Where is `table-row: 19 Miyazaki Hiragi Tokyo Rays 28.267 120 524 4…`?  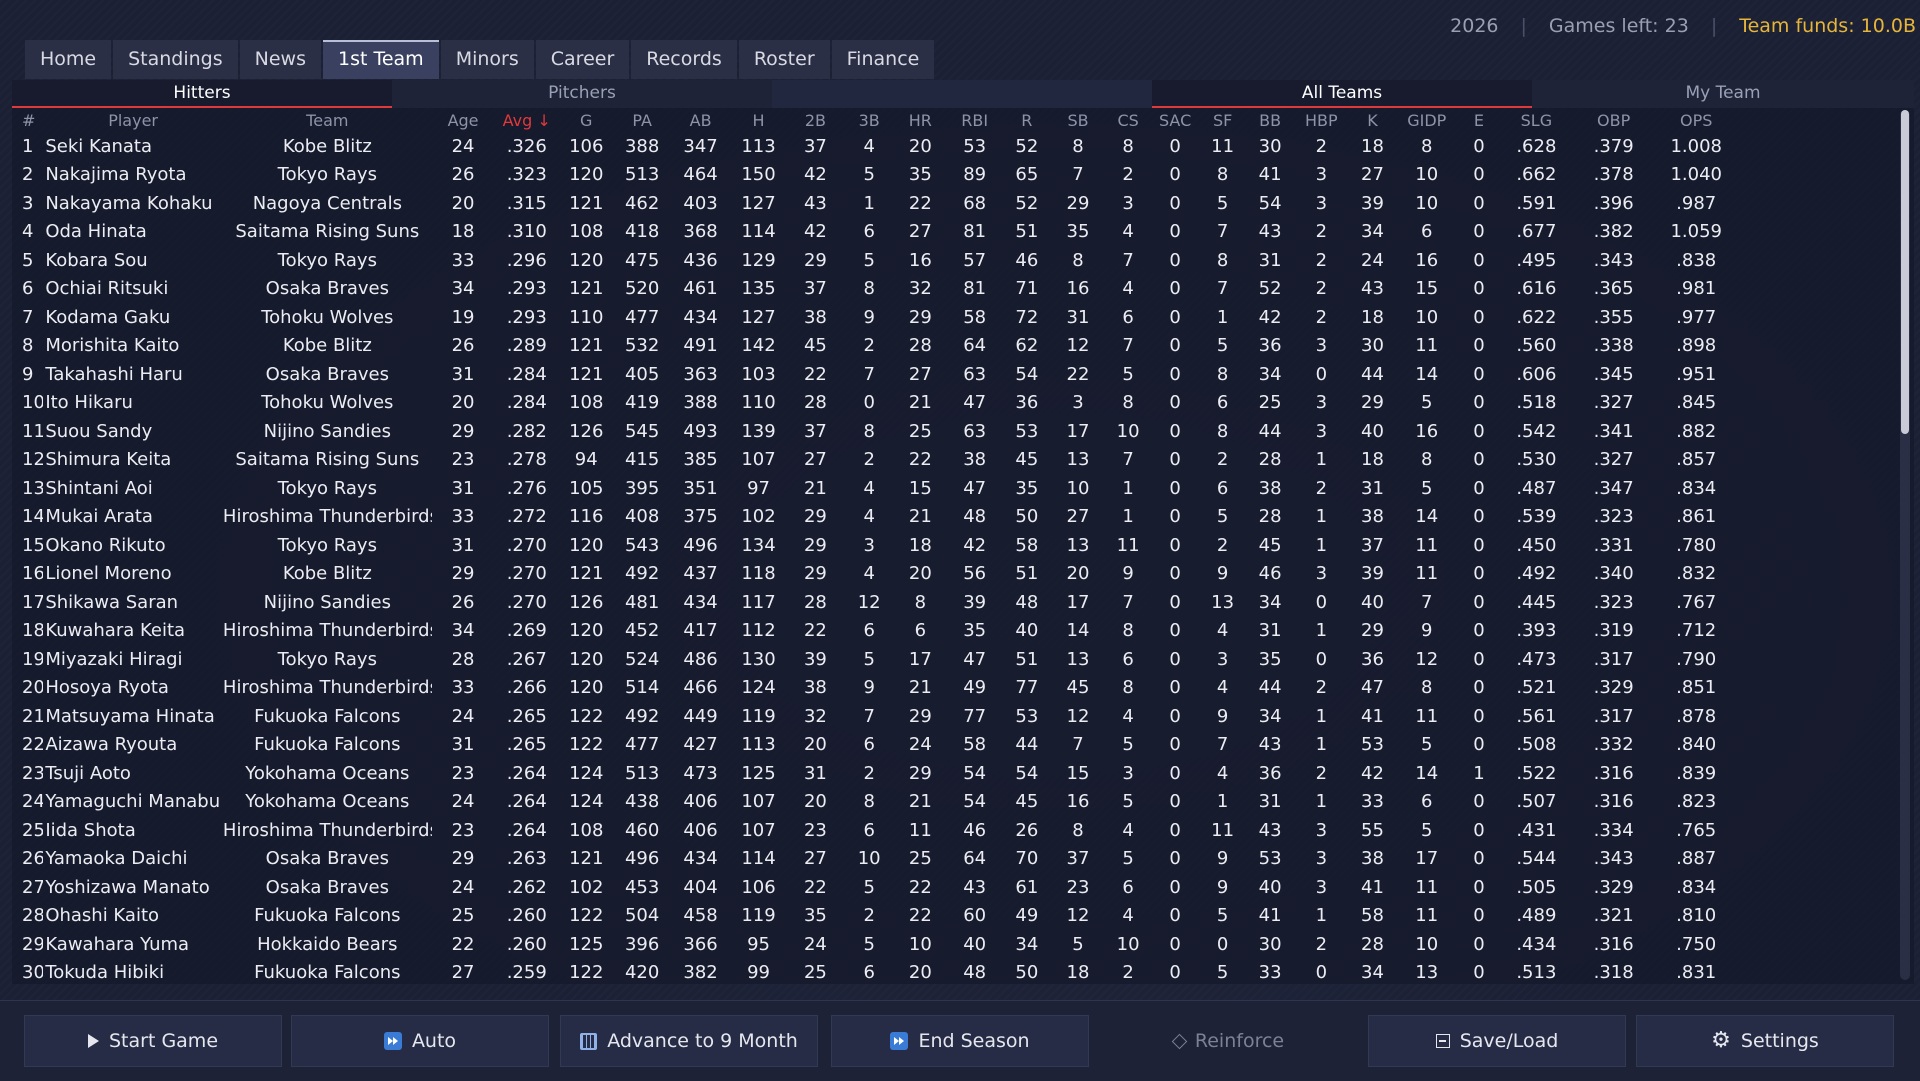 table-row: 19 Miyazaki Hiragi Tokyo Rays 28.267 120 524 4… is located at coordinates (874, 659).